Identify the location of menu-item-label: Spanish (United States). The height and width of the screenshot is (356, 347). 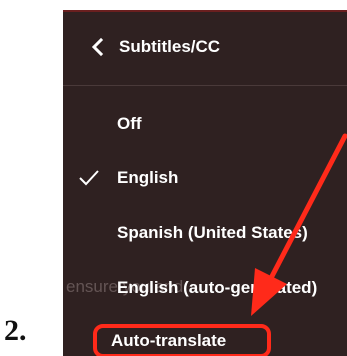
(212, 232).